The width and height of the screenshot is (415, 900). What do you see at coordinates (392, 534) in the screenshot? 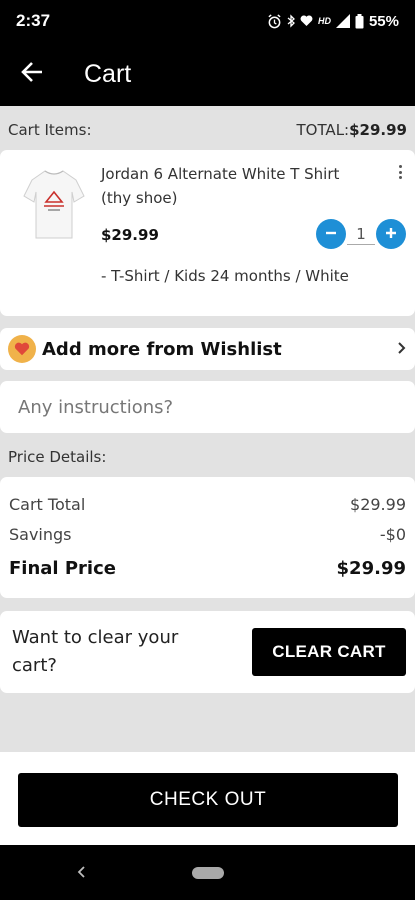
I see `savings-value: -$0` at bounding box center [392, 534].